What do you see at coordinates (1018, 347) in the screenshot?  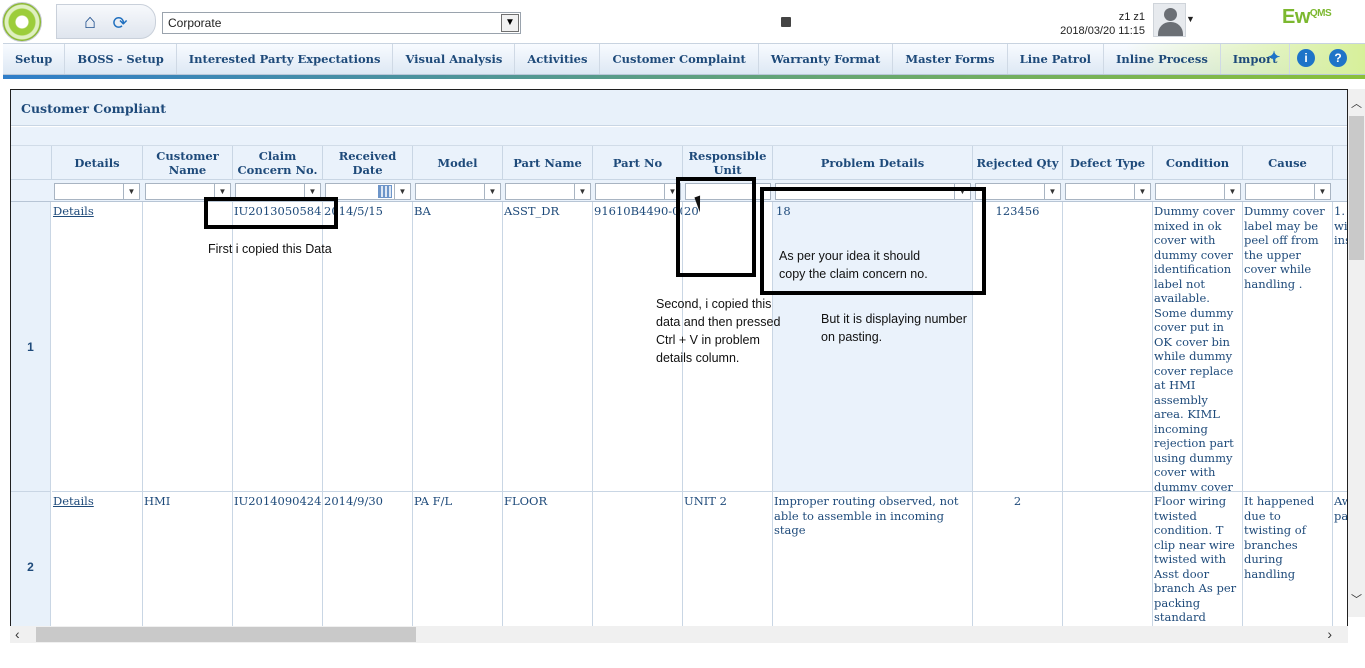 I see `table-cell-rejected-qty: 123456` at bounding box center [1018, 347].